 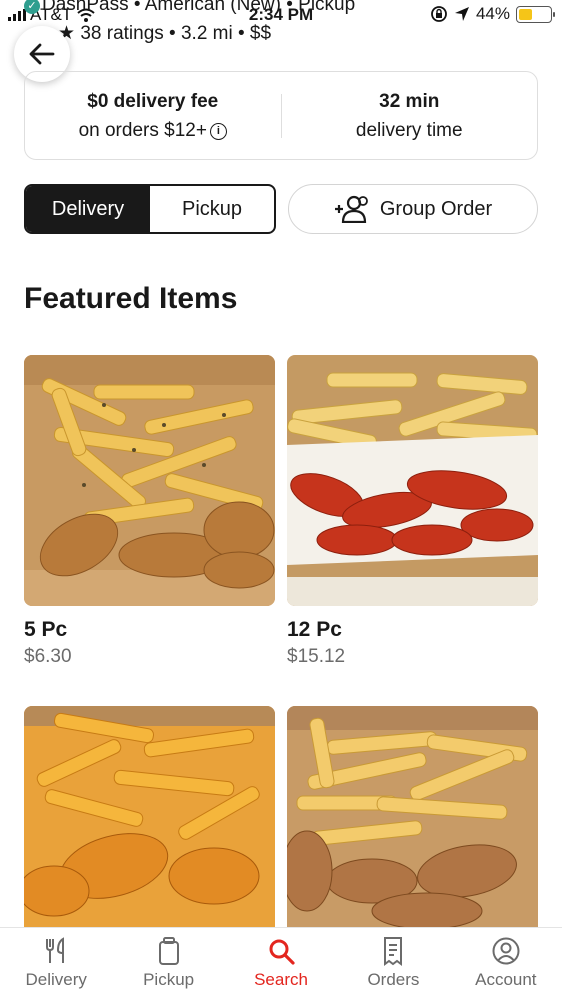 I want to click on arrow-left-icon, so click(x=42, y=54).